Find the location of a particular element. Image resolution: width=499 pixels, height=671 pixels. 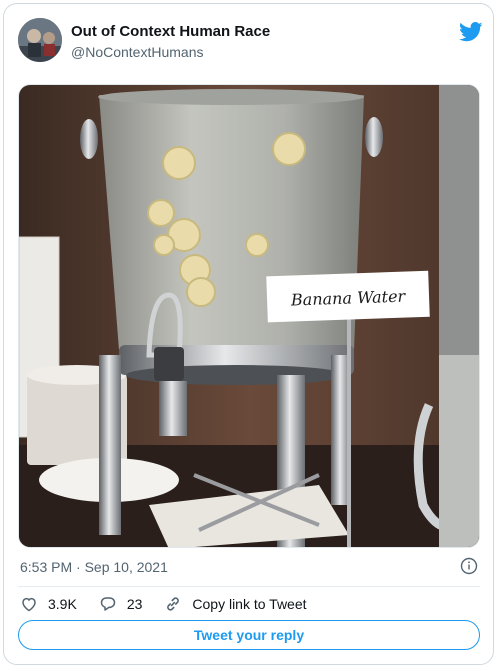

link-icon is located at coordinates (173, 604).